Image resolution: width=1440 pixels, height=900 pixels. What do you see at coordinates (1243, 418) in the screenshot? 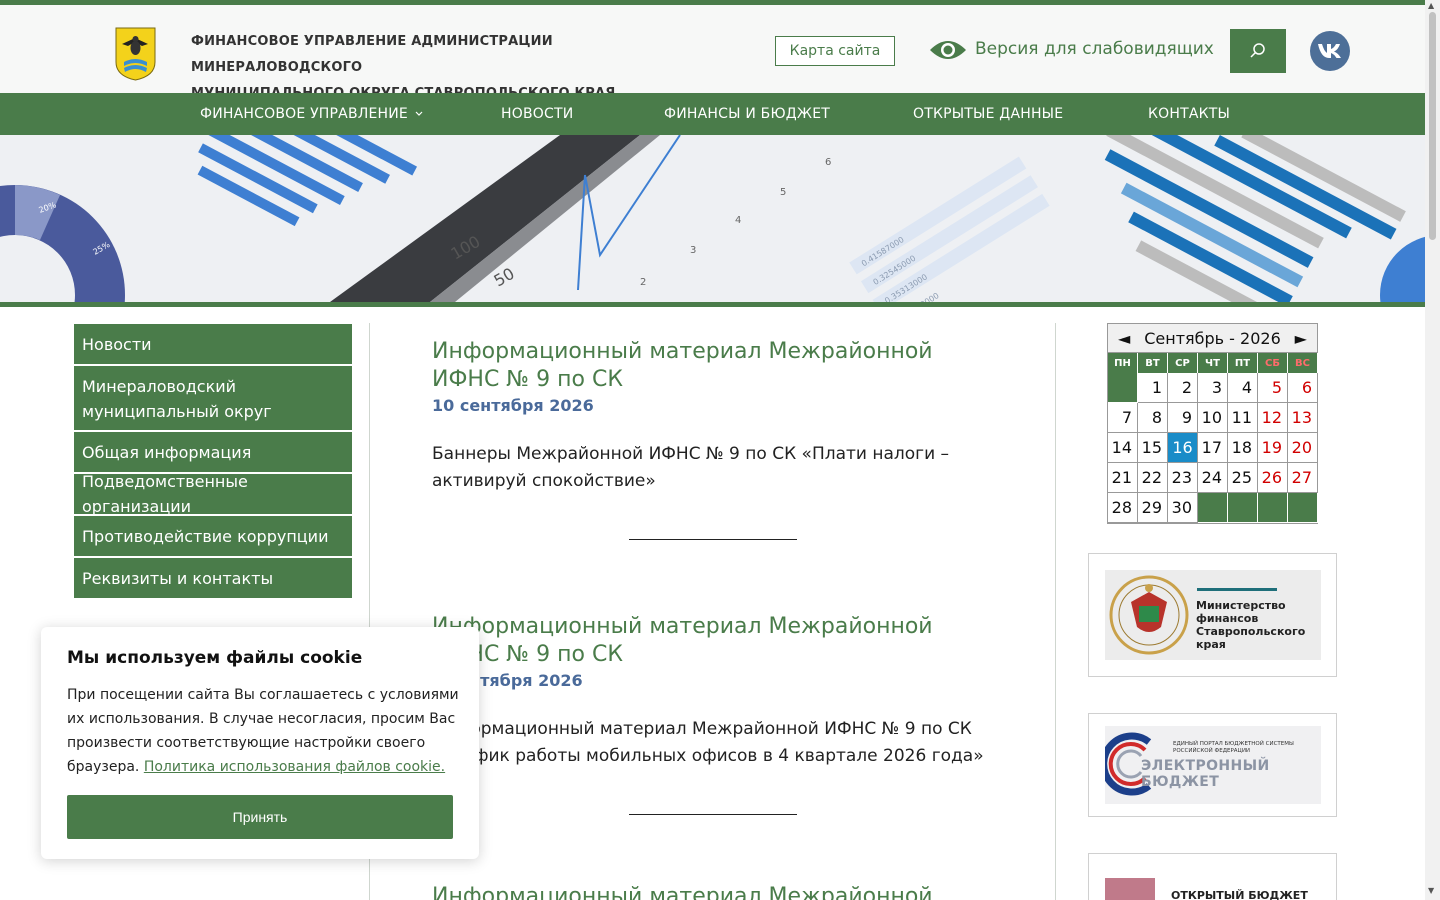
I see `calendar-day: 11` at bounding box center [1243, 418].